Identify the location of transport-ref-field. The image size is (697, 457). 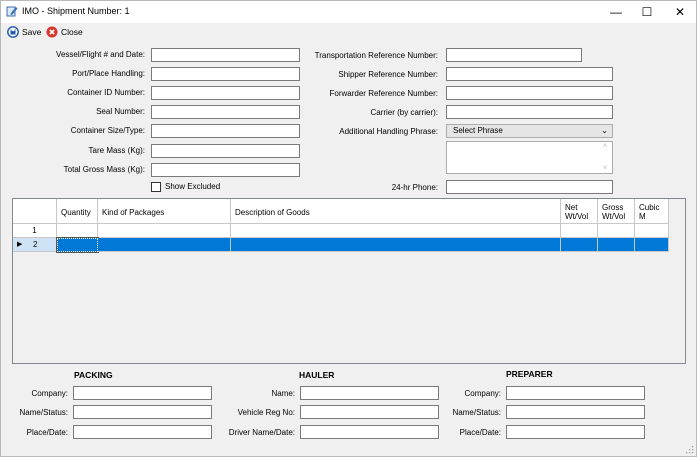
(514, 55).